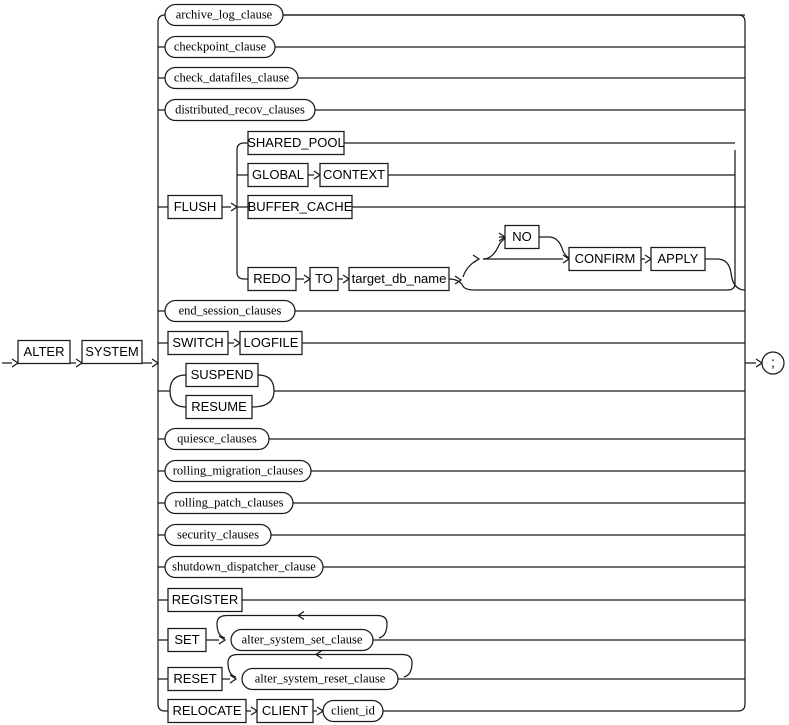 This screenshot has width=789, height=725. Describe the element at coordinates (44, 351) in the screenshot. I see `keyword-alter-label: ALTER` at that location.